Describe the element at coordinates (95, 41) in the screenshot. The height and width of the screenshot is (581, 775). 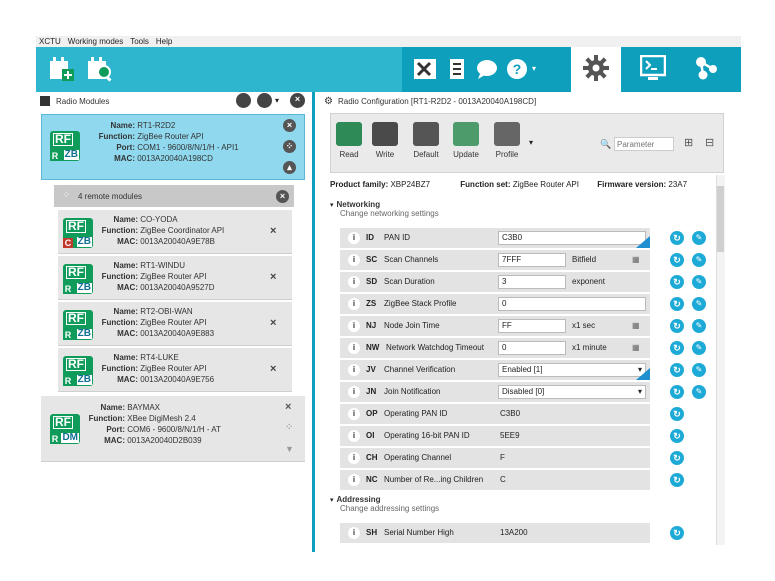
I see `menu-working-modes: Working modes` at that location.